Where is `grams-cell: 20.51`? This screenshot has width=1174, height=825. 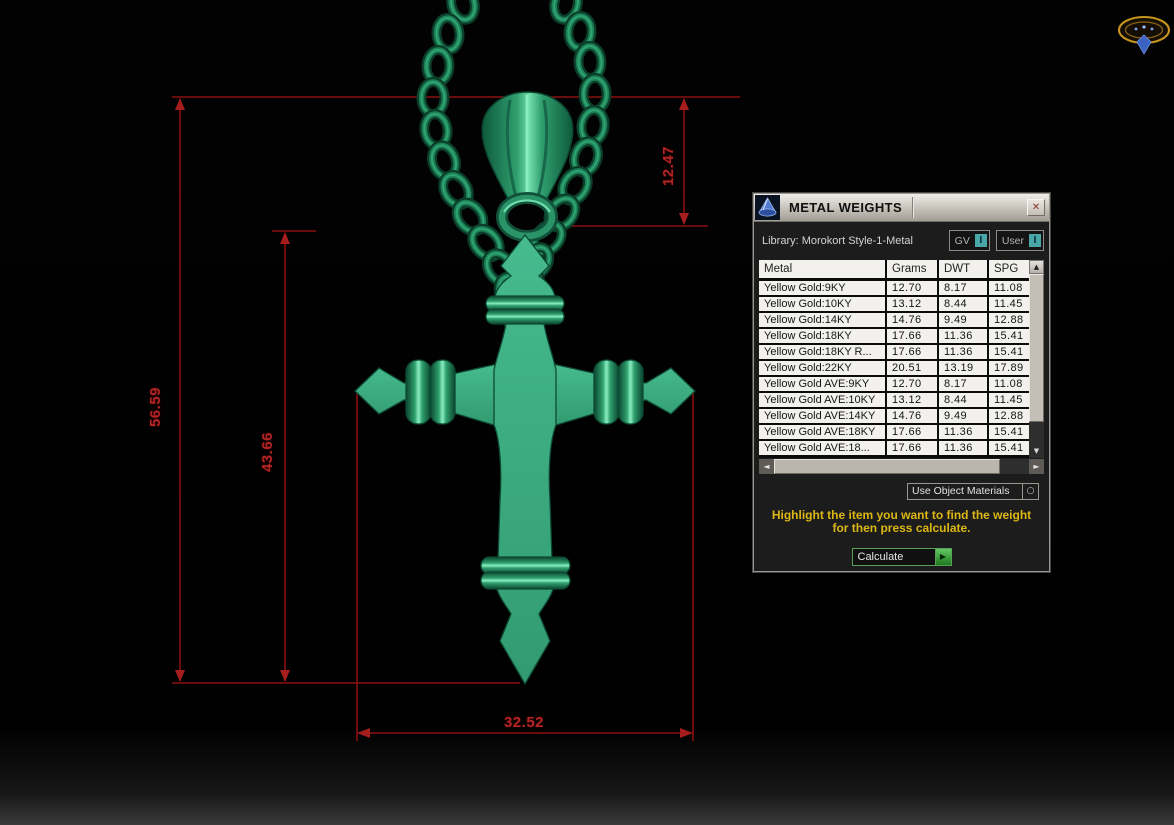 grams-cell: 20.51 is located at coordinates (912, 368).